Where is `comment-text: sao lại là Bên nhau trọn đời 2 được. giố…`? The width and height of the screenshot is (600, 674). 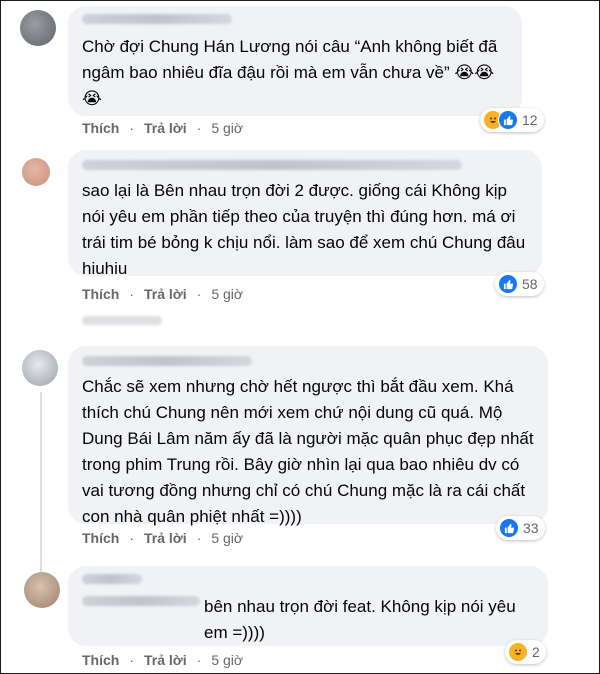
comment-text: sao lại là Bên nhau trọn đời 2 được. giố… is located at coordinates (304, 229).